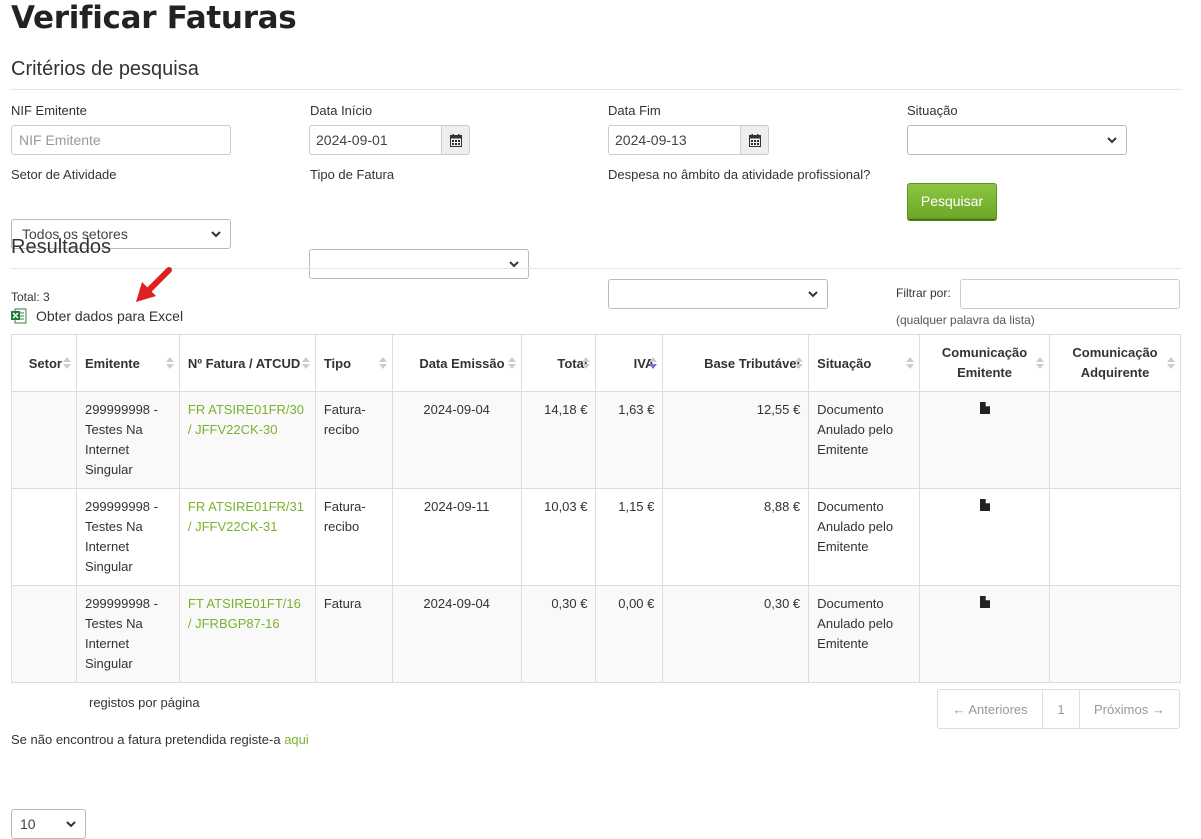 This screenshot has height=839, width=1201. What do you see at coordinates (247, 363) in the screenshot?
I see `col-header-fatura: Nº Fatura / ATCUD` at bounding box center [247, 363].